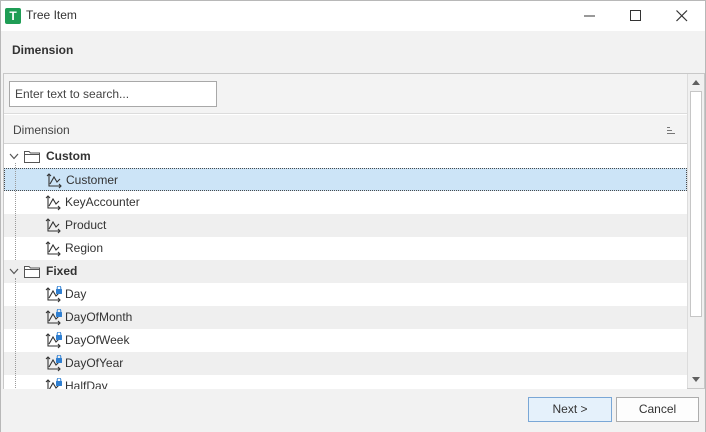  What do you see at coordinates (86, 225) in the screenshot?
I see `tree-item-label: Product` at bounding box center [86, 225].